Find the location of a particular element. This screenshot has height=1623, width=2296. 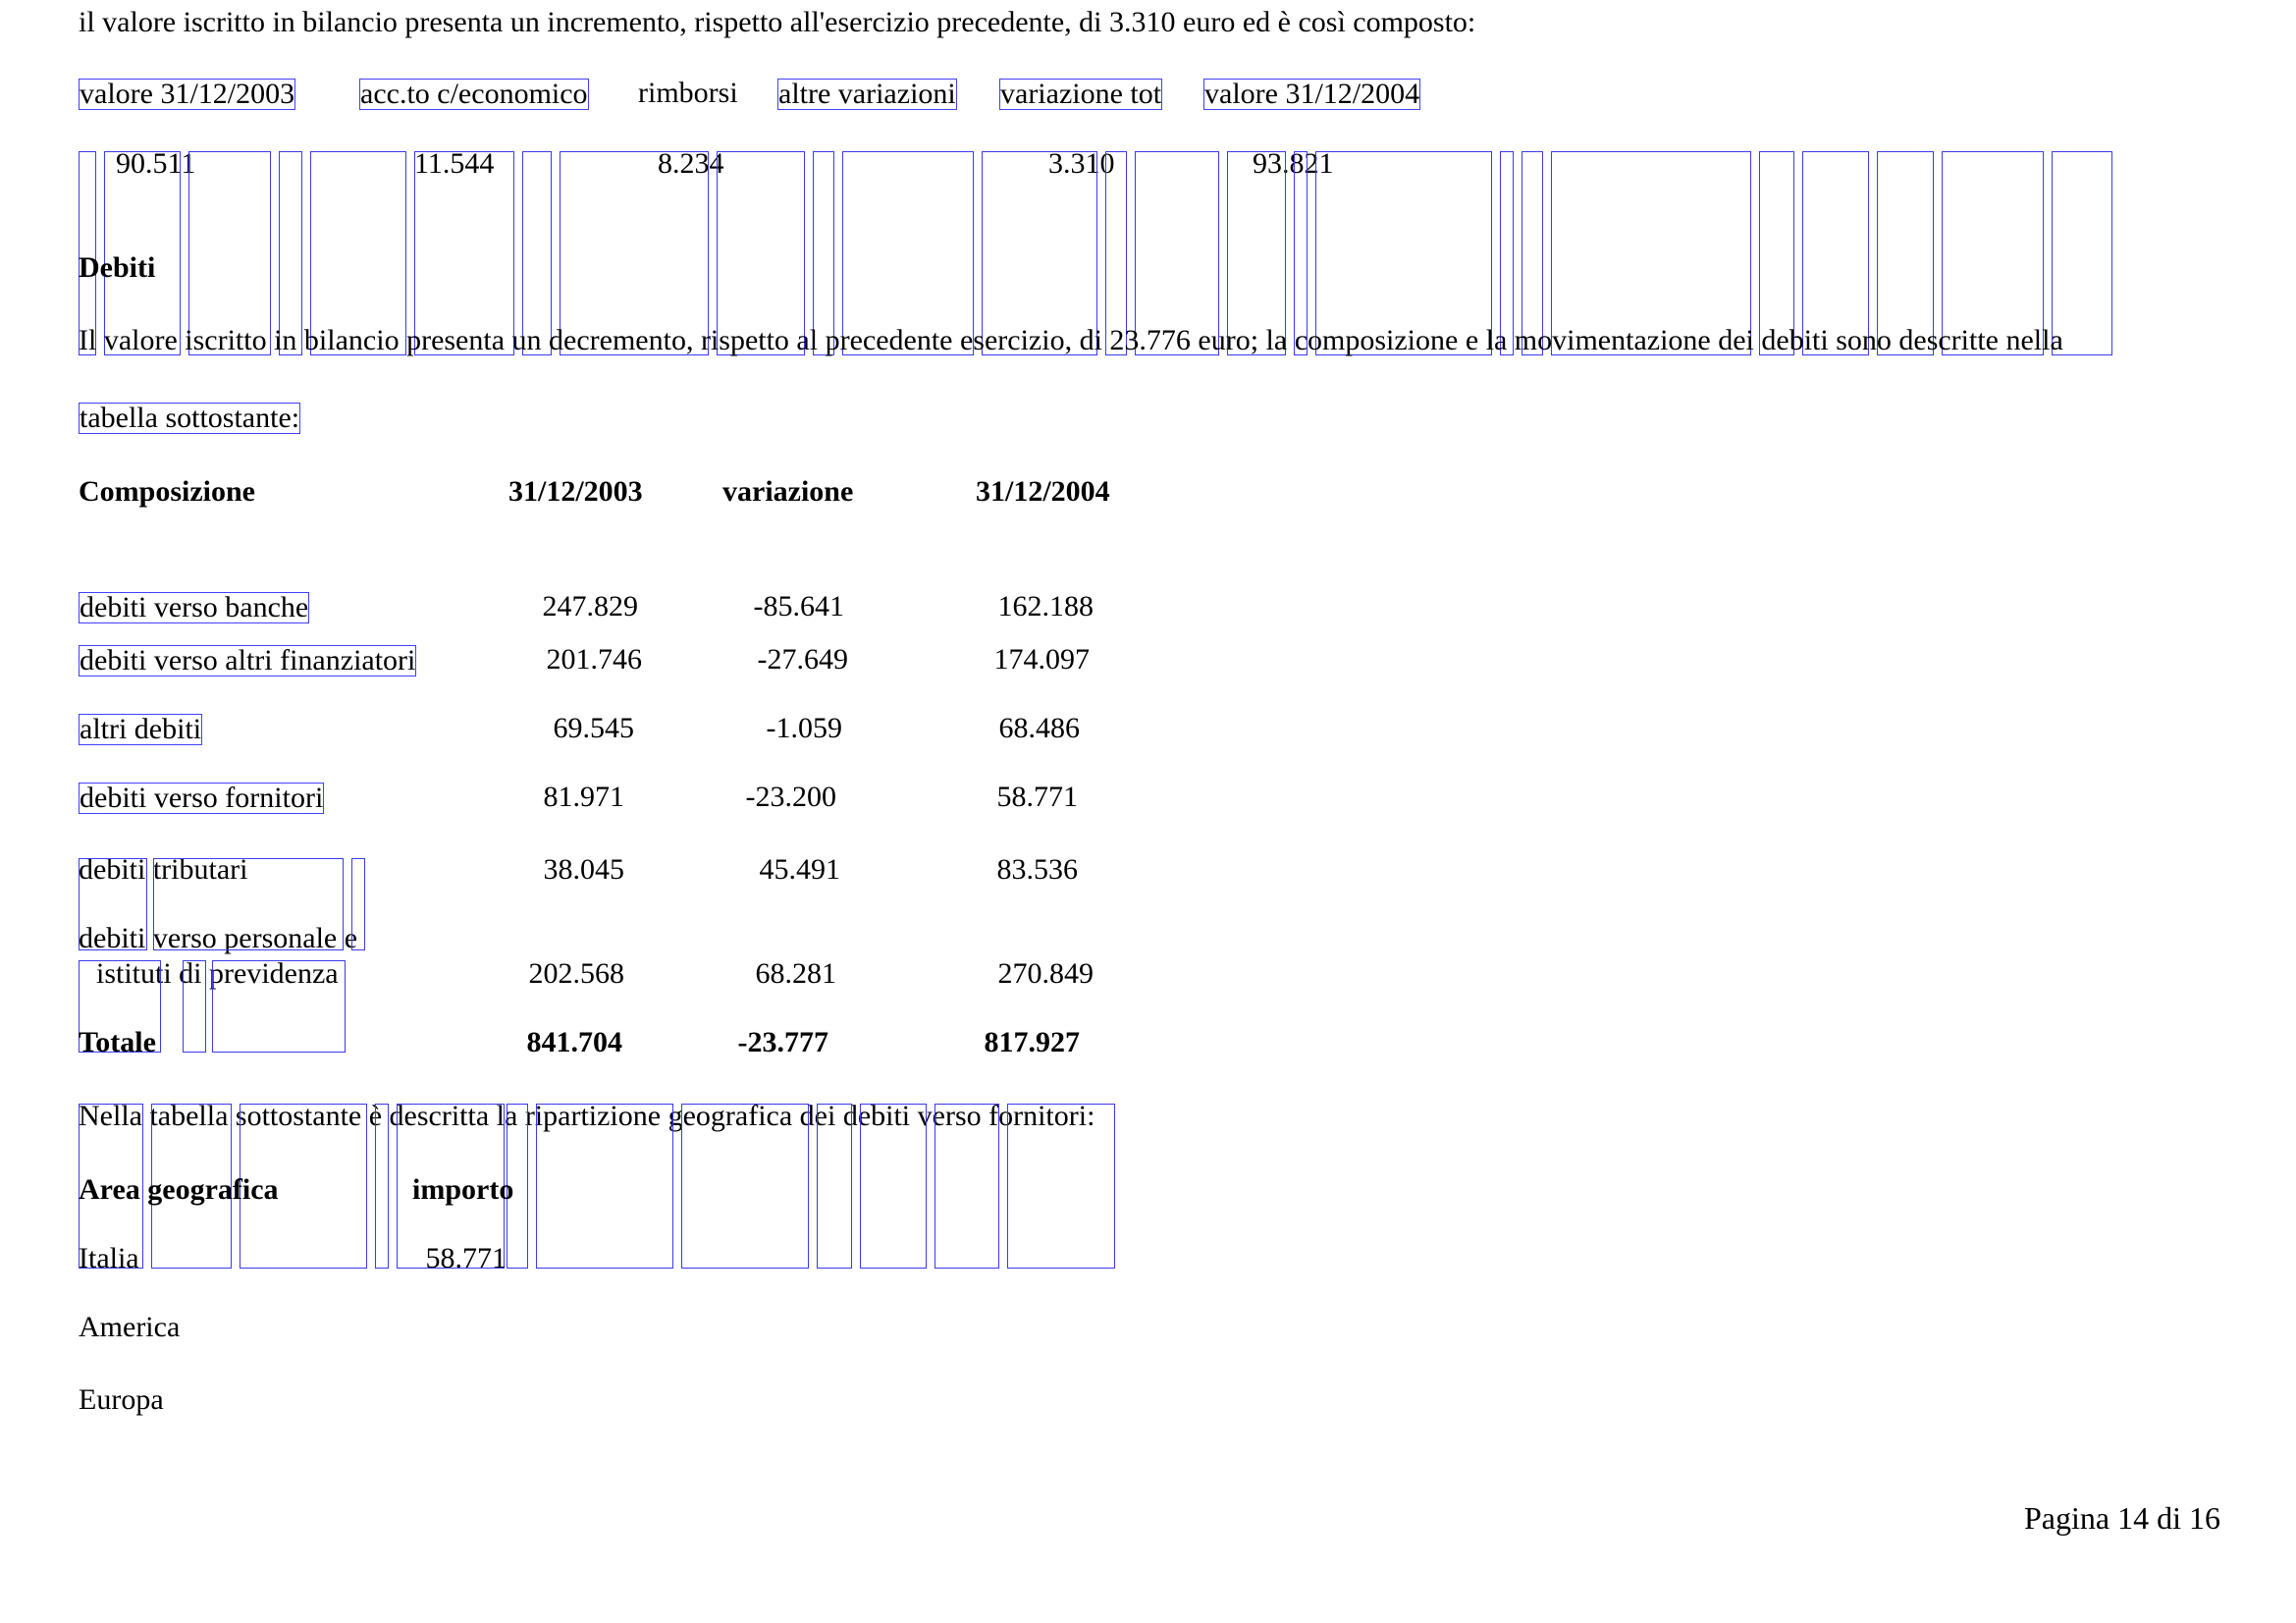

header-valore-2004: valore 31/12/2004 is located at coordinates (1312, 94).